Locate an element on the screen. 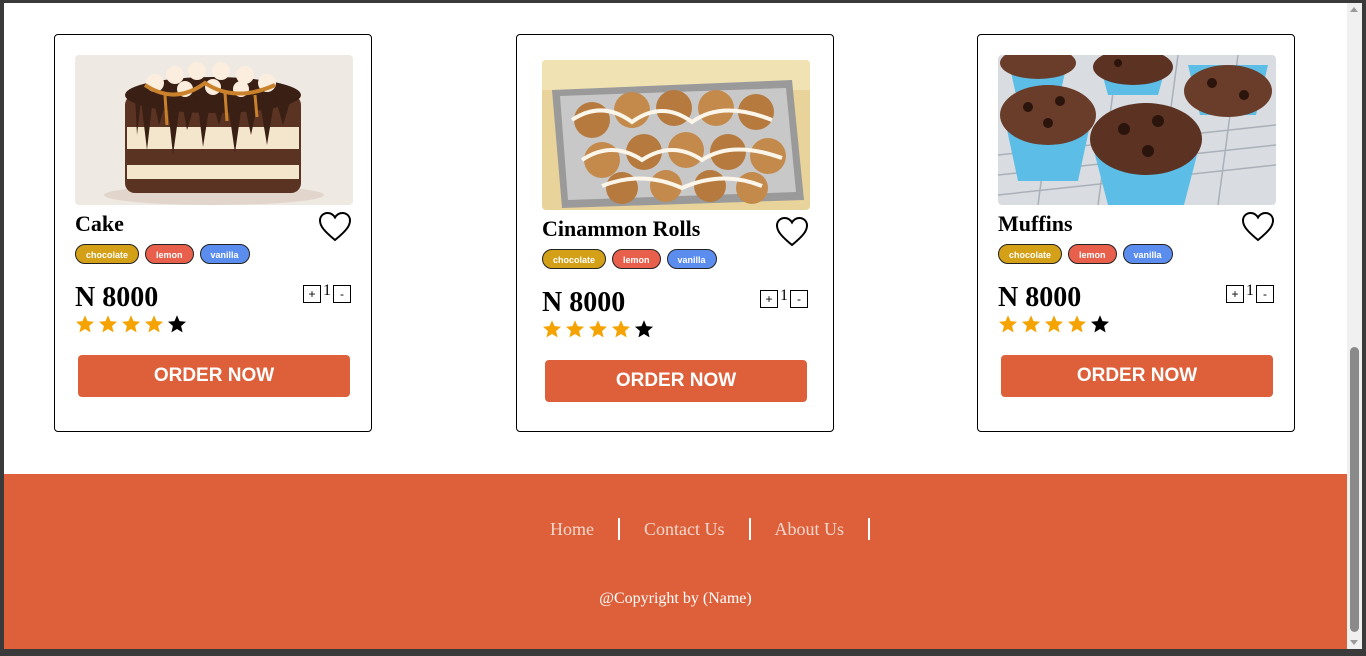  nav-divider is located at coordinates (869, 529).